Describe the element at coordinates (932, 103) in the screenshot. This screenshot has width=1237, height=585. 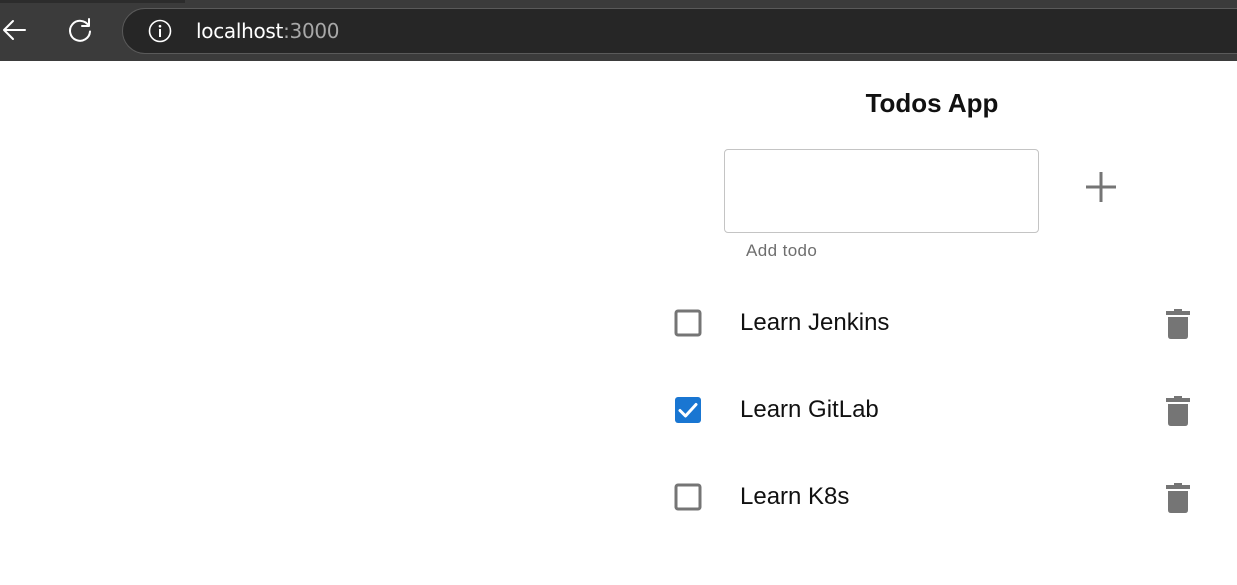
I see `page-title: Todos App` at that location.